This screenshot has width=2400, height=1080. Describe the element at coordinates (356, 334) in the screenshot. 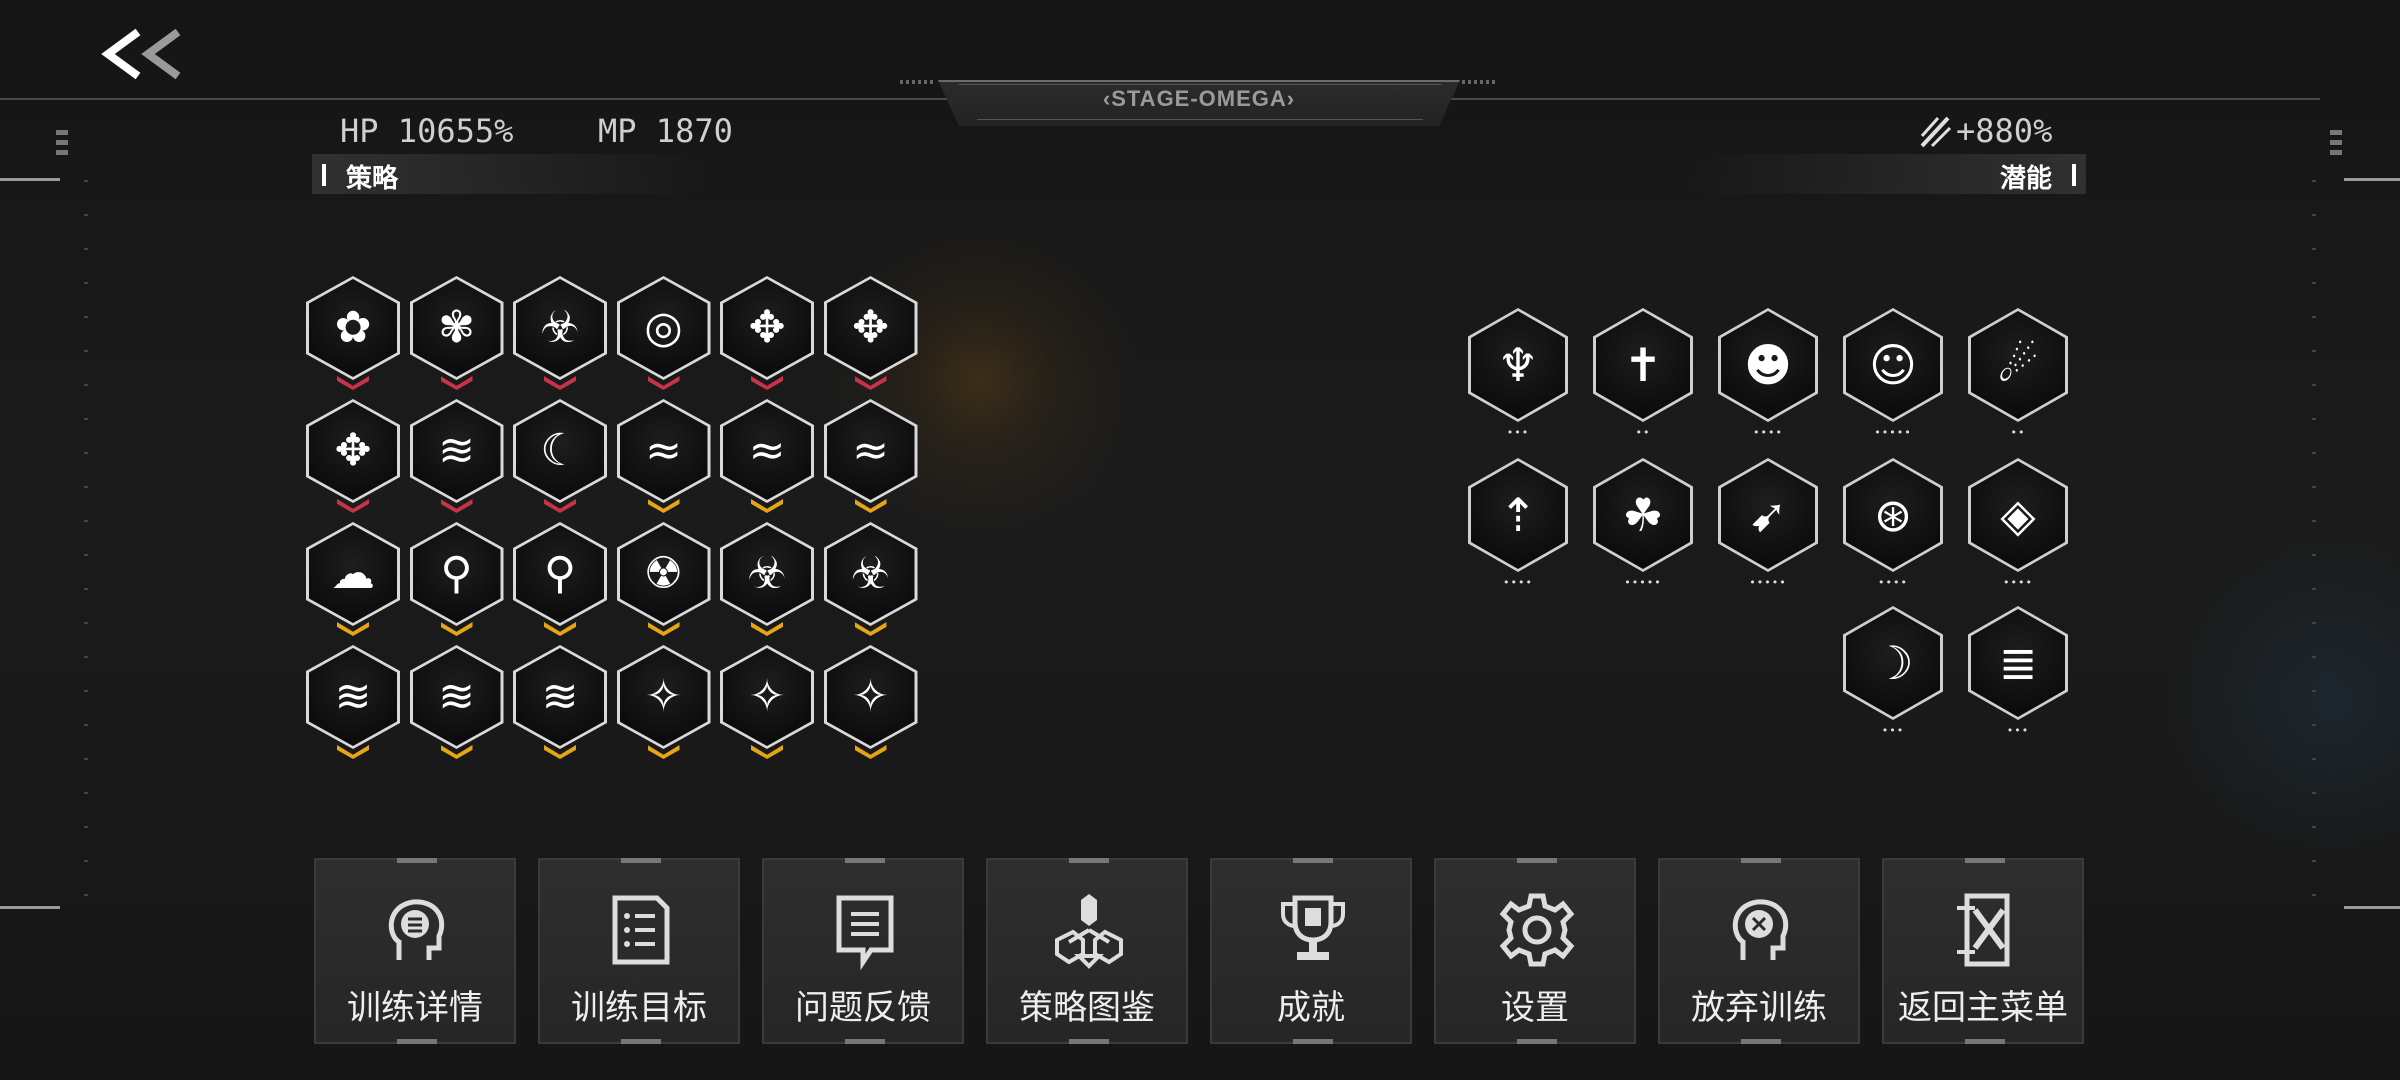

I see `strategy-icon-slot: ✿` at that location.